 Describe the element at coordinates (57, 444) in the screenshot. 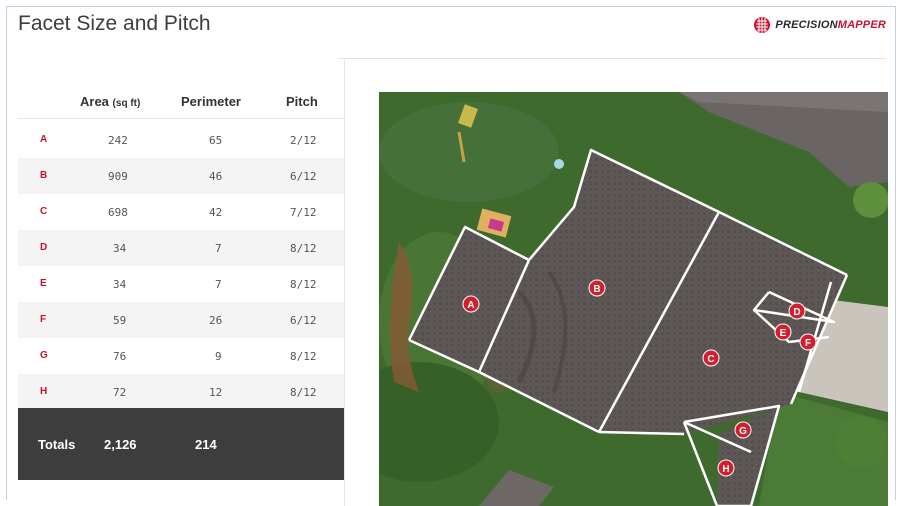

I see `totals-label: Totals` at that location.